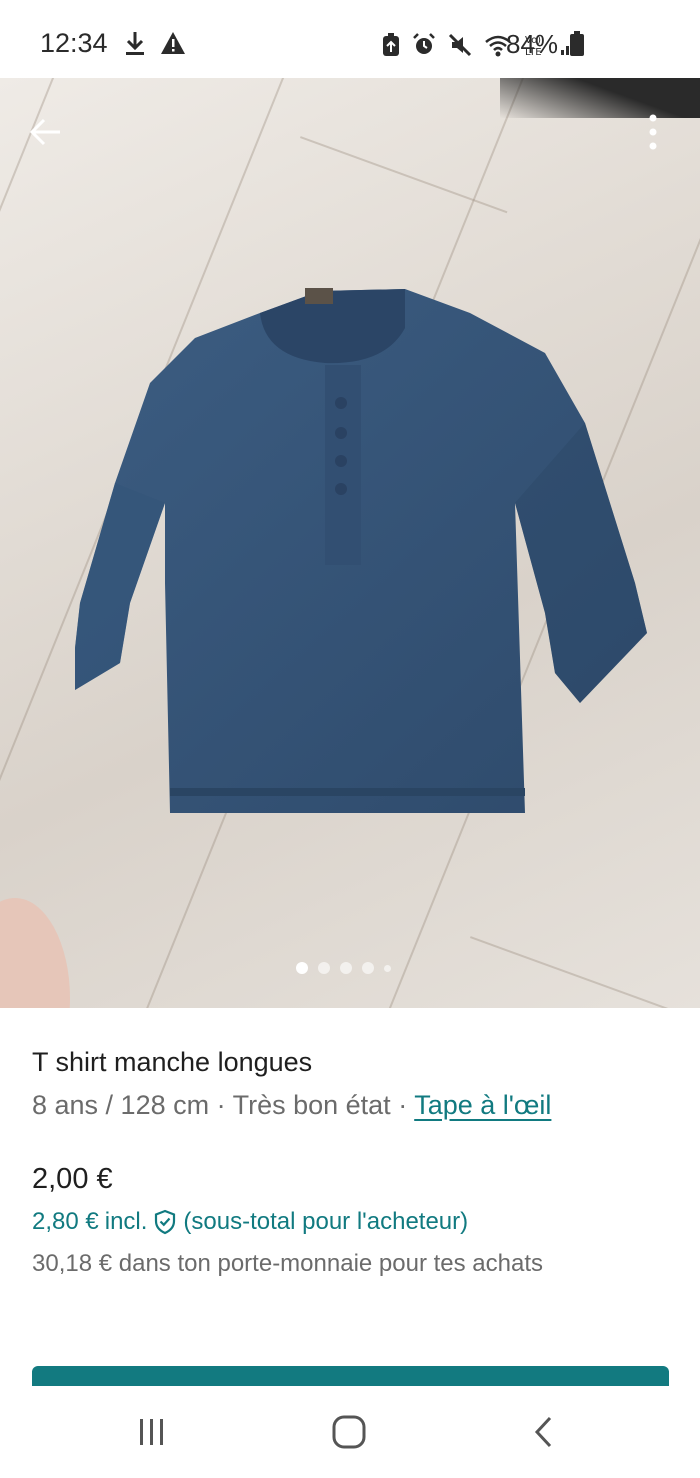  I want to click on battery-saver-icon, so click(391, 44).